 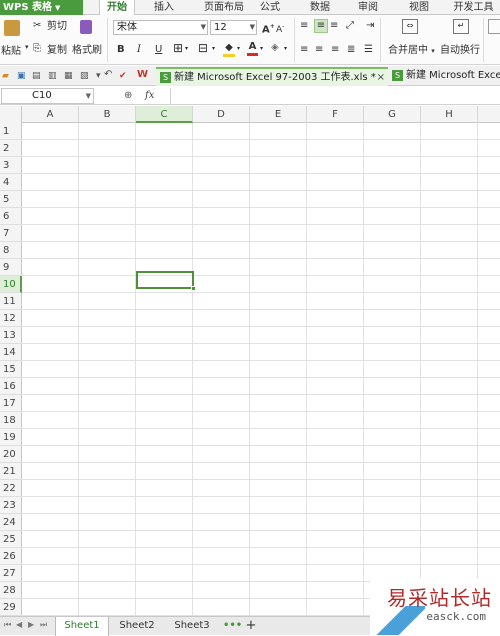 What do you see at coordinates (411, 51) in the screenshot?
I see `merge-center-button: 合并居中 ▾` at bounding box center [411, 51].